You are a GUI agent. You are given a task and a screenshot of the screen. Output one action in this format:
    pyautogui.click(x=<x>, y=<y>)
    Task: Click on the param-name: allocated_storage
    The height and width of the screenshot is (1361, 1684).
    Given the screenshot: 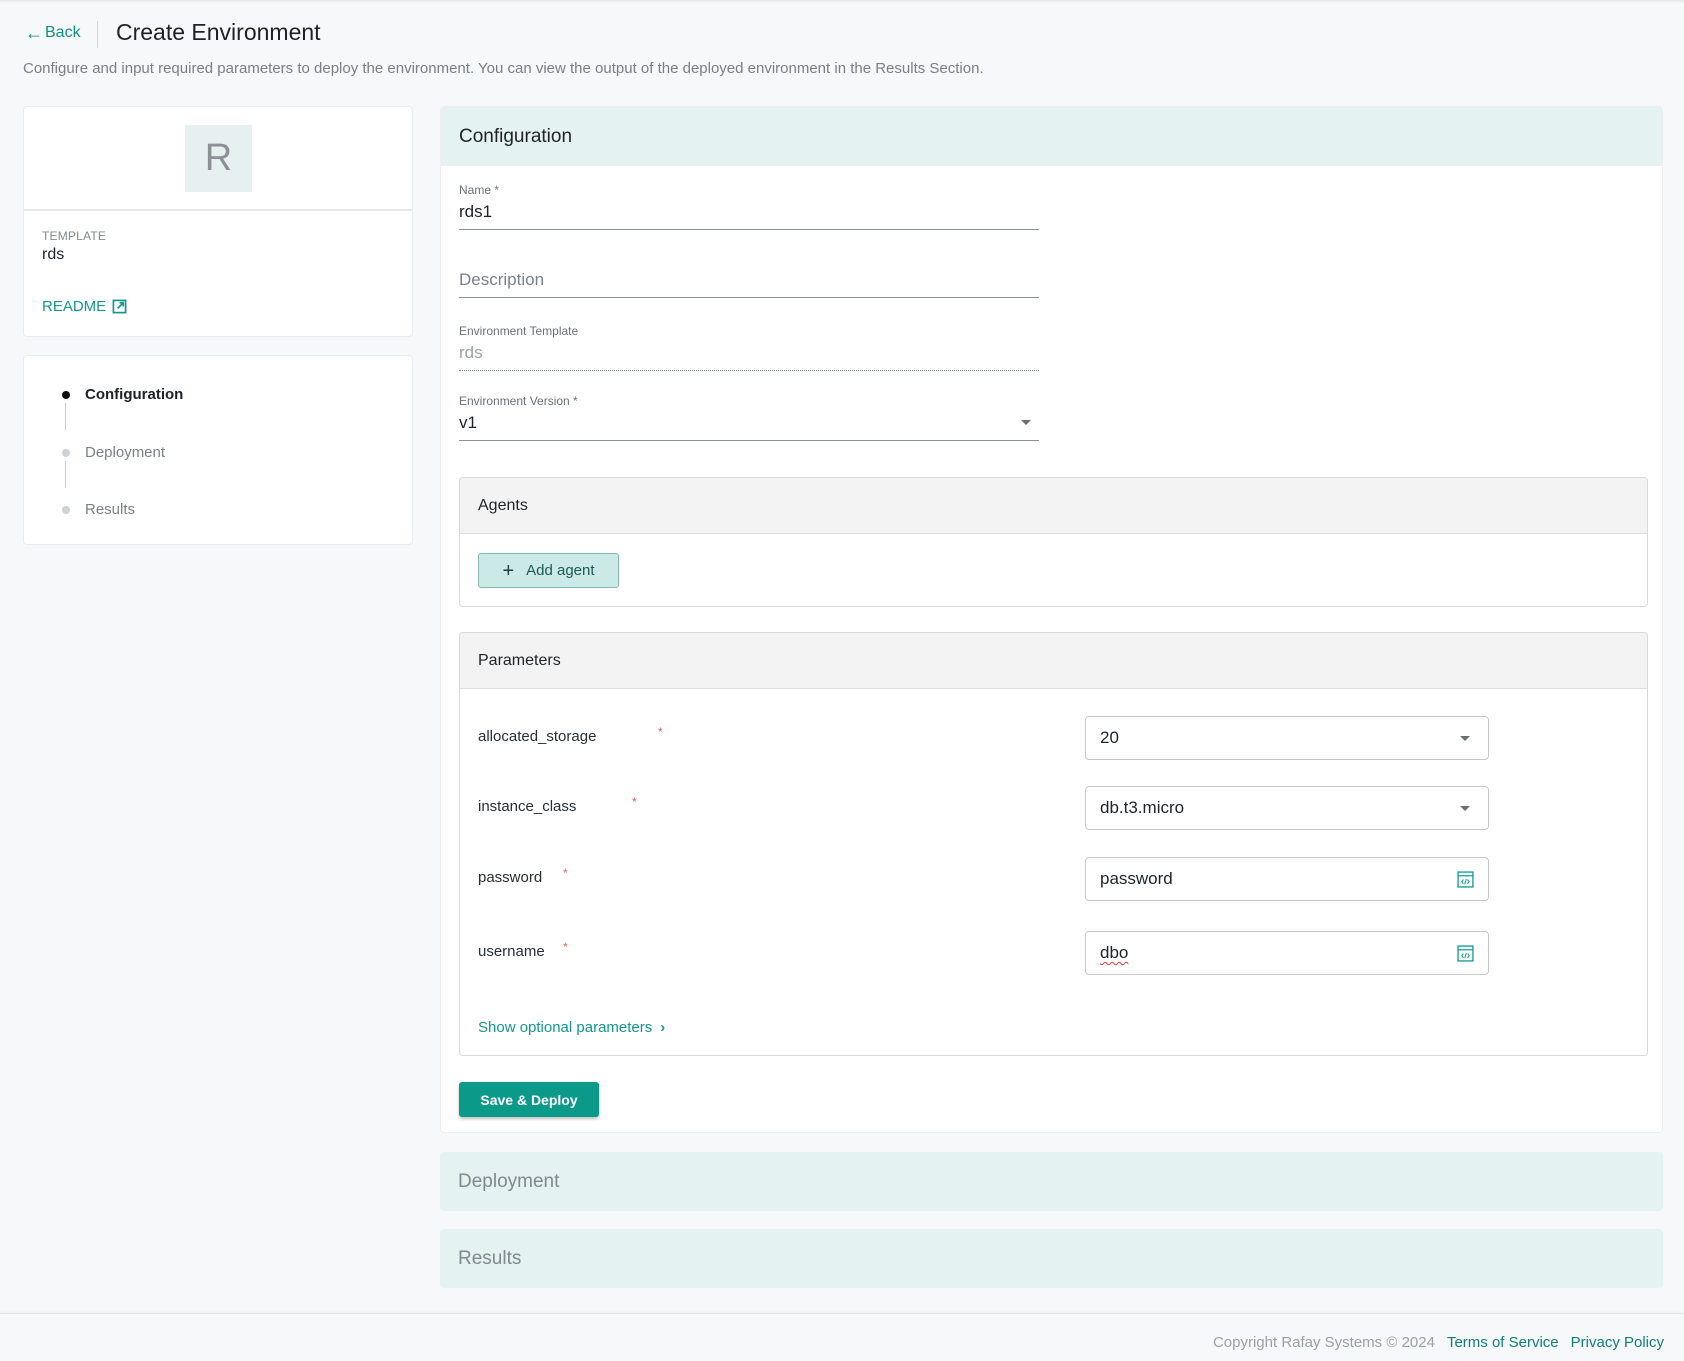 What is the action you would take?
    pyautogui.click(x=537, y=736)
    